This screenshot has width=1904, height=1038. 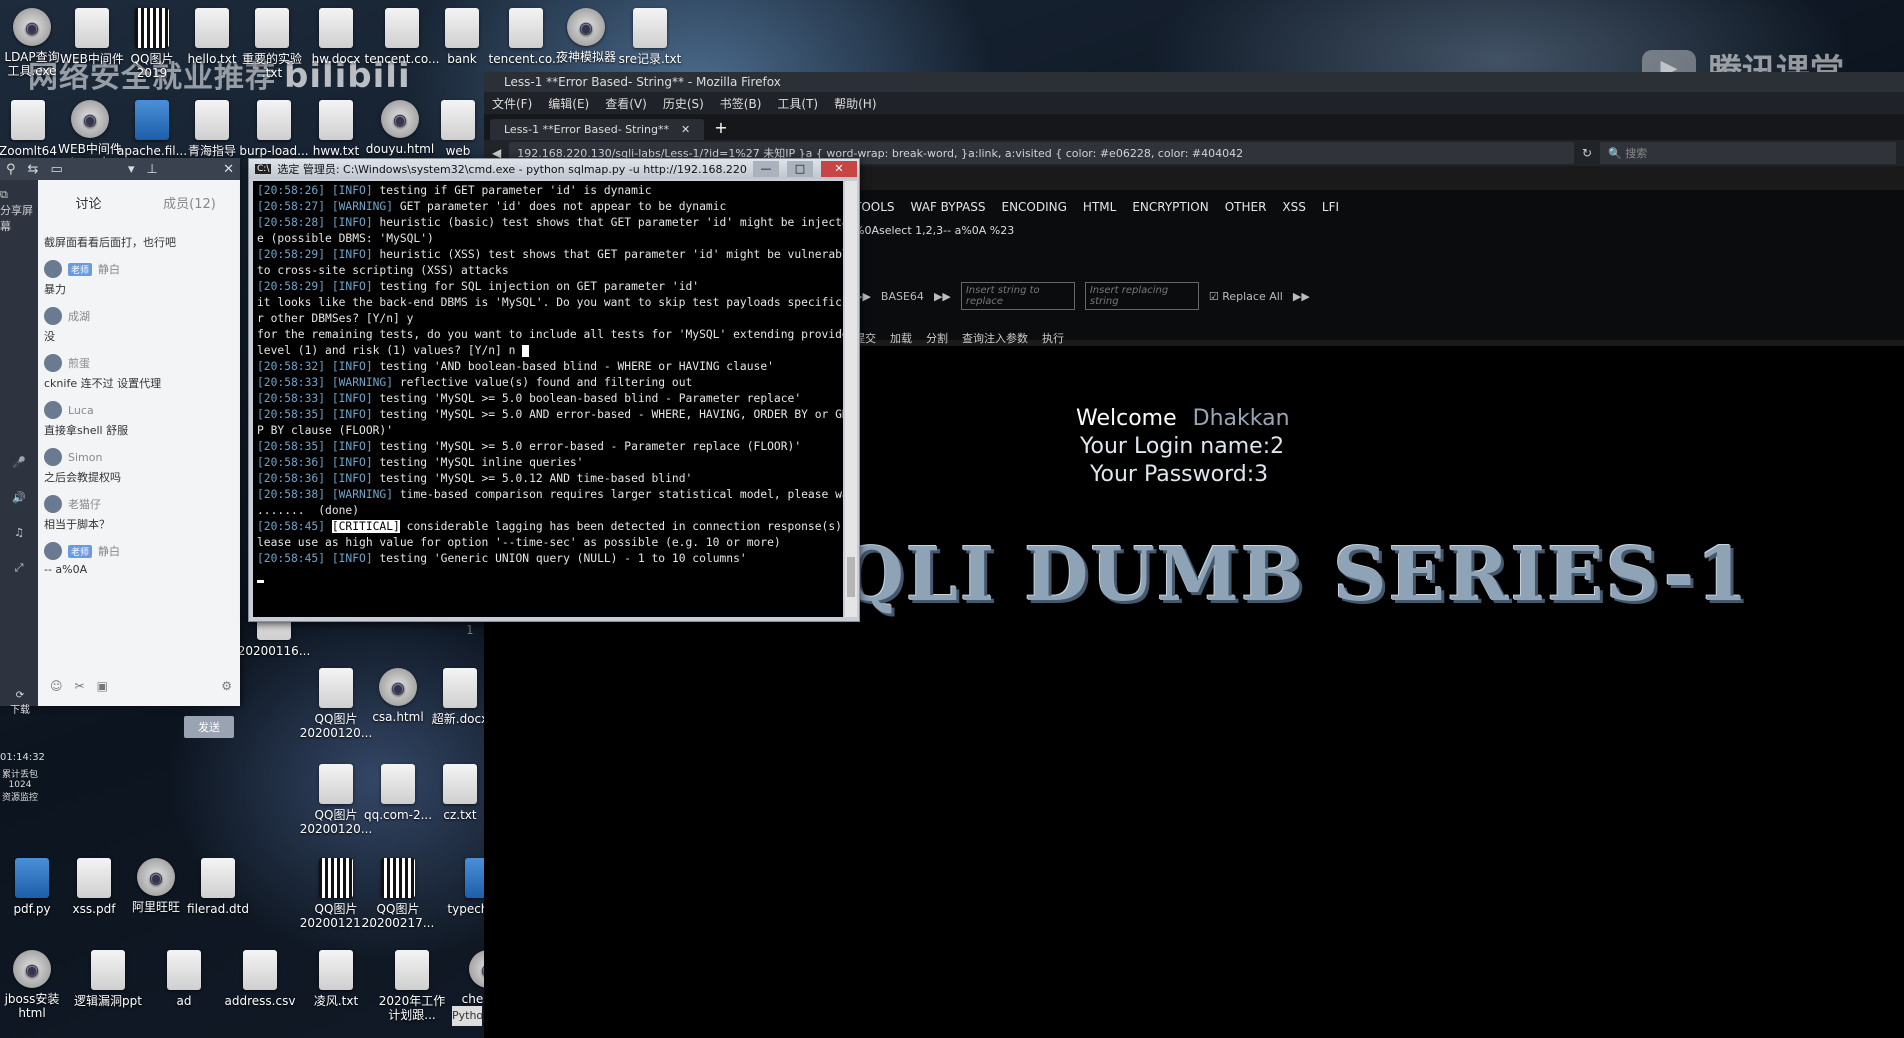 What do you see at coordinates (1053, 338) in the screenshot?
I see `hackbar-action-button: 执行` at bounding box center [1053, 338].